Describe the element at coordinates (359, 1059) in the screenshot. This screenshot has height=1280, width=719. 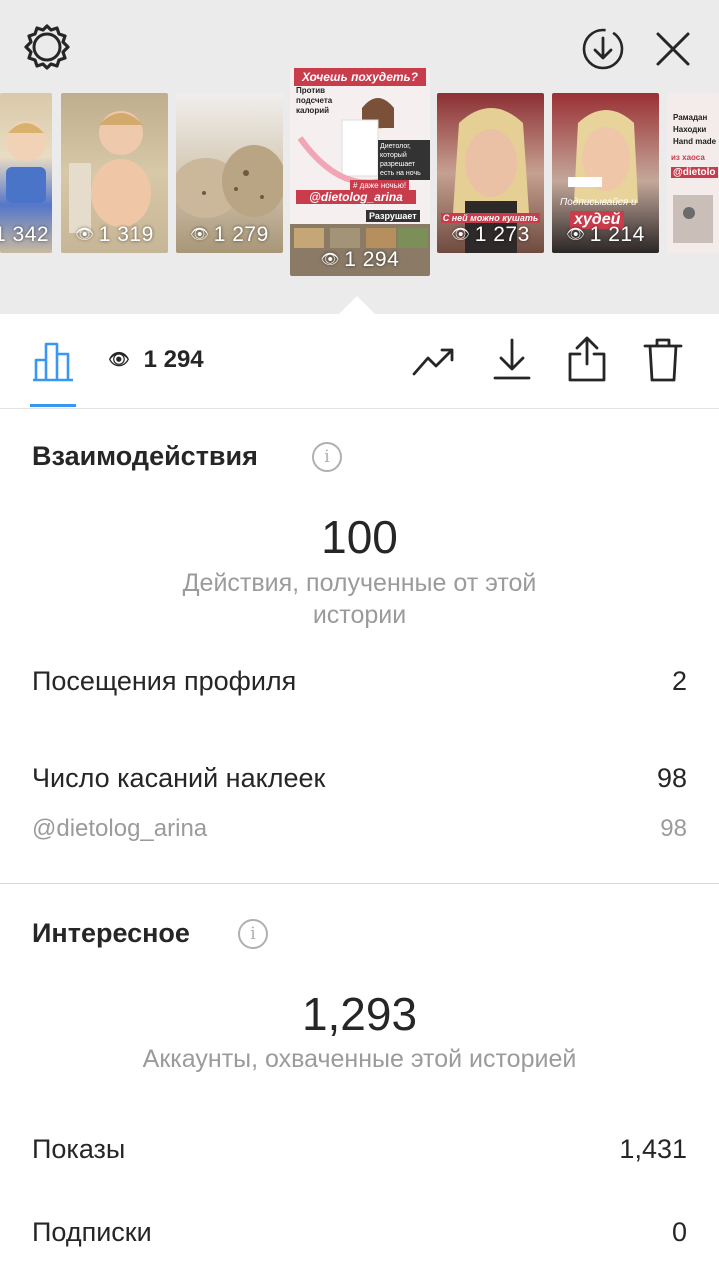
I see `discovery-caption: Аккаунты, охваченные этой историей` at that location.